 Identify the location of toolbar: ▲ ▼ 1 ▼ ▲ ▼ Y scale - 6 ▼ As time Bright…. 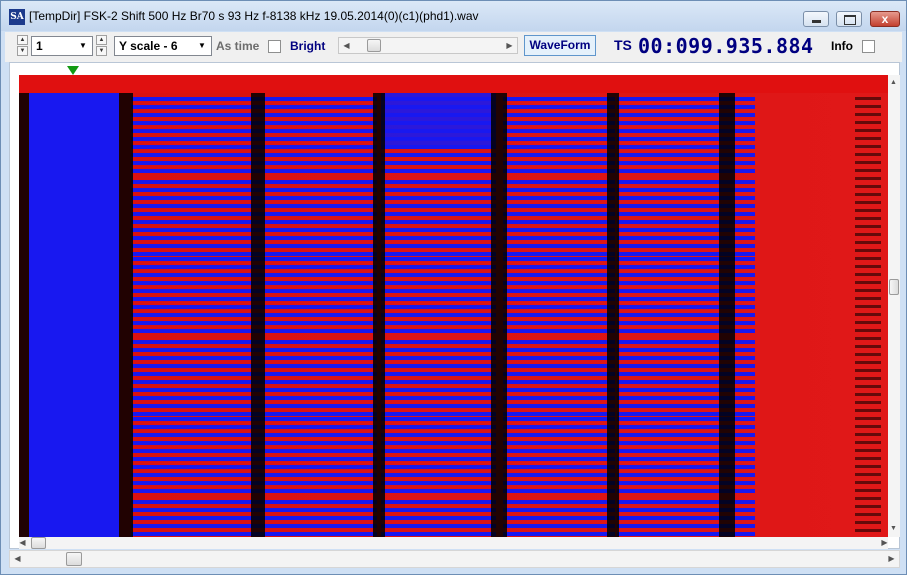
(453, 47).